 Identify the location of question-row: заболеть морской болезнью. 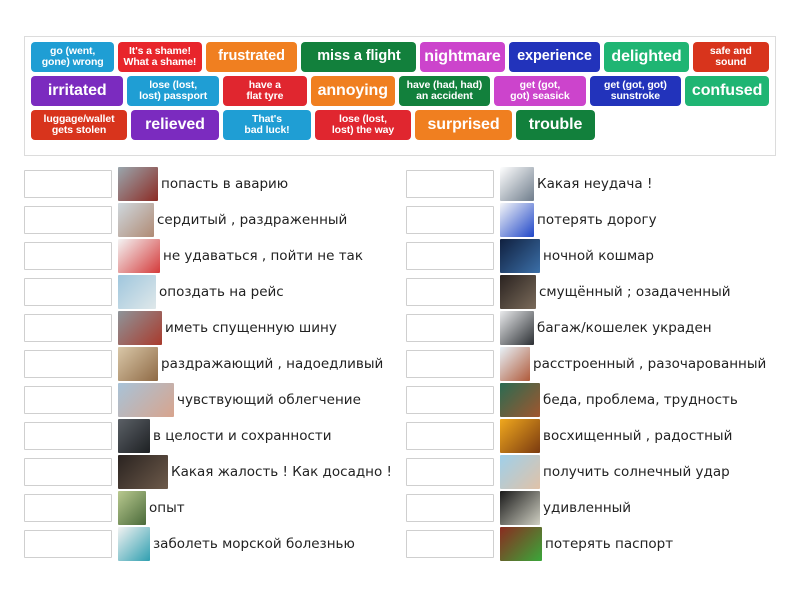
(212, 544).